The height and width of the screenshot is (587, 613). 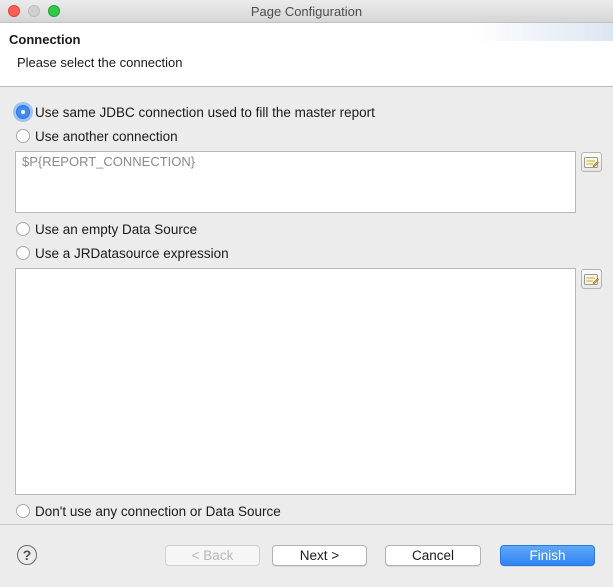 I want to click on connection-expression-editor-button, so click(x=591, y=162).